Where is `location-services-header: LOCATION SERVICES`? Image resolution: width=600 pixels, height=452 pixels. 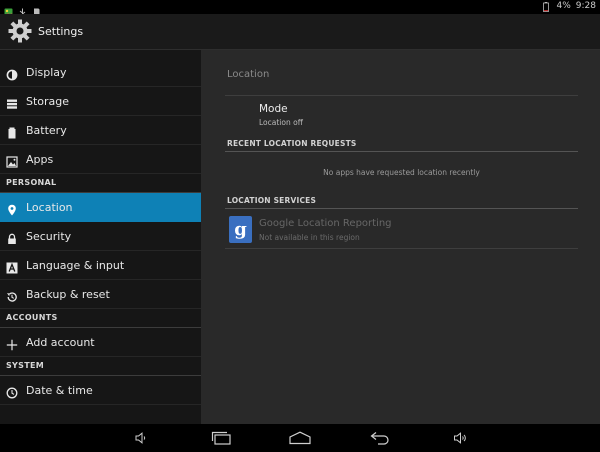 location-services-header: LOCATION SERVICES is located at coordinates (272, 200).